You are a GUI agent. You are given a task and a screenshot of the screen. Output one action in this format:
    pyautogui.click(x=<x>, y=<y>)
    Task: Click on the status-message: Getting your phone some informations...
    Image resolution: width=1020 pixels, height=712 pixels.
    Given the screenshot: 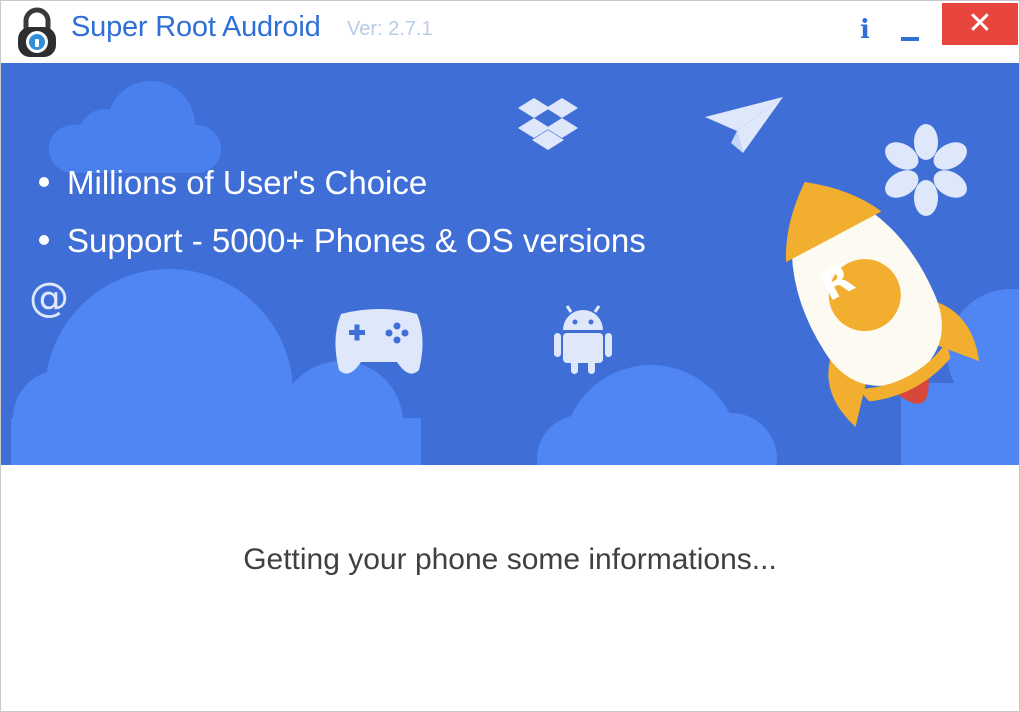 What is the action you would take?
    pyautogui.click(x=510, y=559)
    